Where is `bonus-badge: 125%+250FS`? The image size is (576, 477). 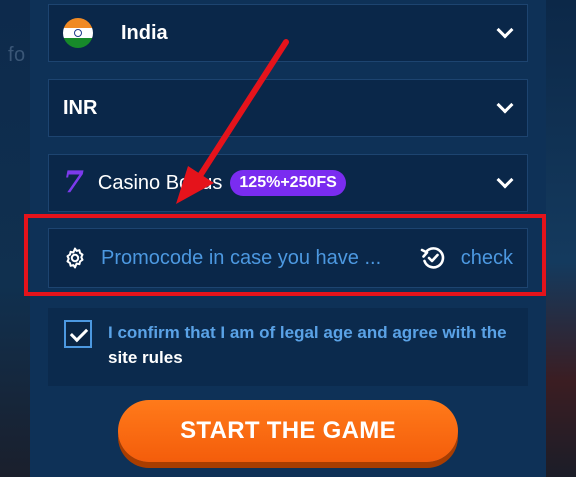
bonus-badge: 125%+250FS is located at coordinates (288, 183).